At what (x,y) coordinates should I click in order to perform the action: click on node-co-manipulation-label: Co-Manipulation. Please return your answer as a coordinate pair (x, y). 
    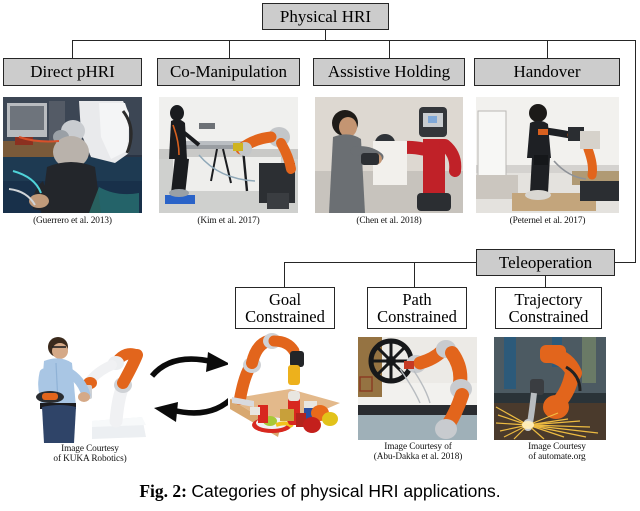
    Looking at the image, I should click on (228, 72).